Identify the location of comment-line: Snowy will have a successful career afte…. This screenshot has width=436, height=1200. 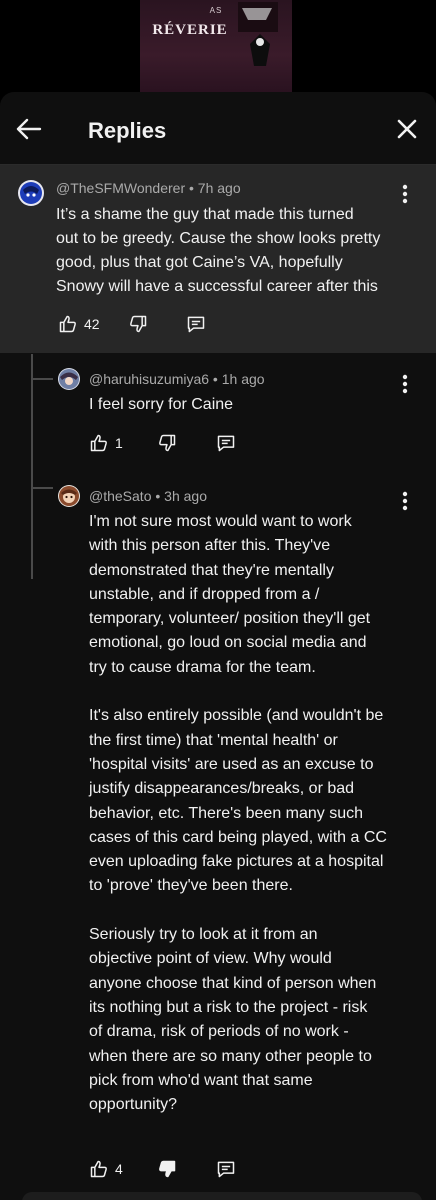
(217, 286).